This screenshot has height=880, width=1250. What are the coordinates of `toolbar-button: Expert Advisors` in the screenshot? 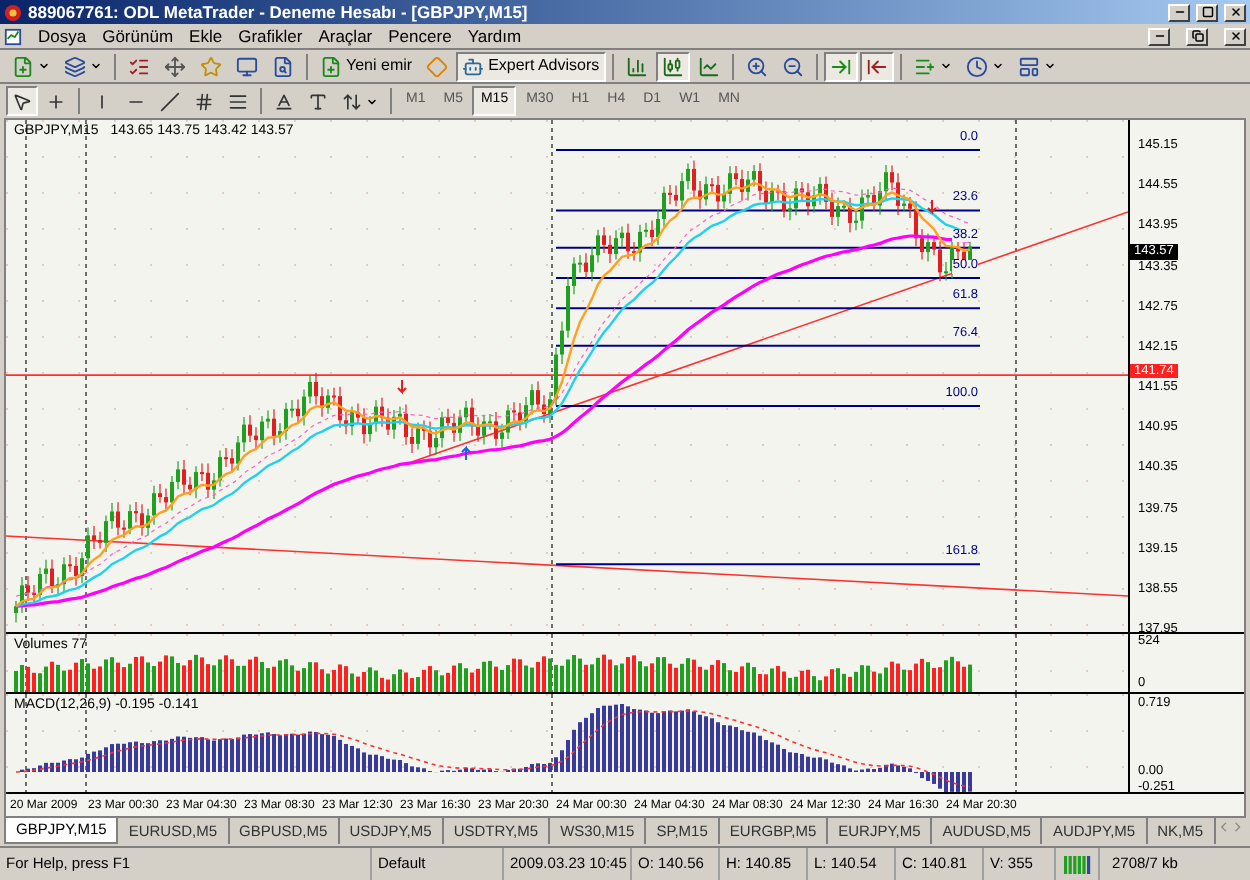 It's located at (531, 66).